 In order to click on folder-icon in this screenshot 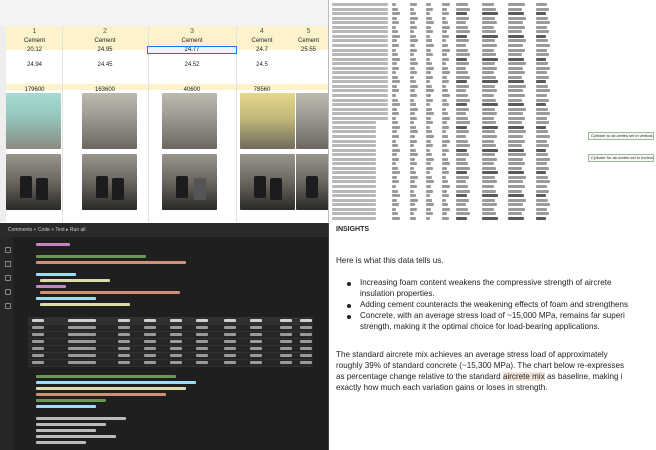, I will do `click(8, 306)`.